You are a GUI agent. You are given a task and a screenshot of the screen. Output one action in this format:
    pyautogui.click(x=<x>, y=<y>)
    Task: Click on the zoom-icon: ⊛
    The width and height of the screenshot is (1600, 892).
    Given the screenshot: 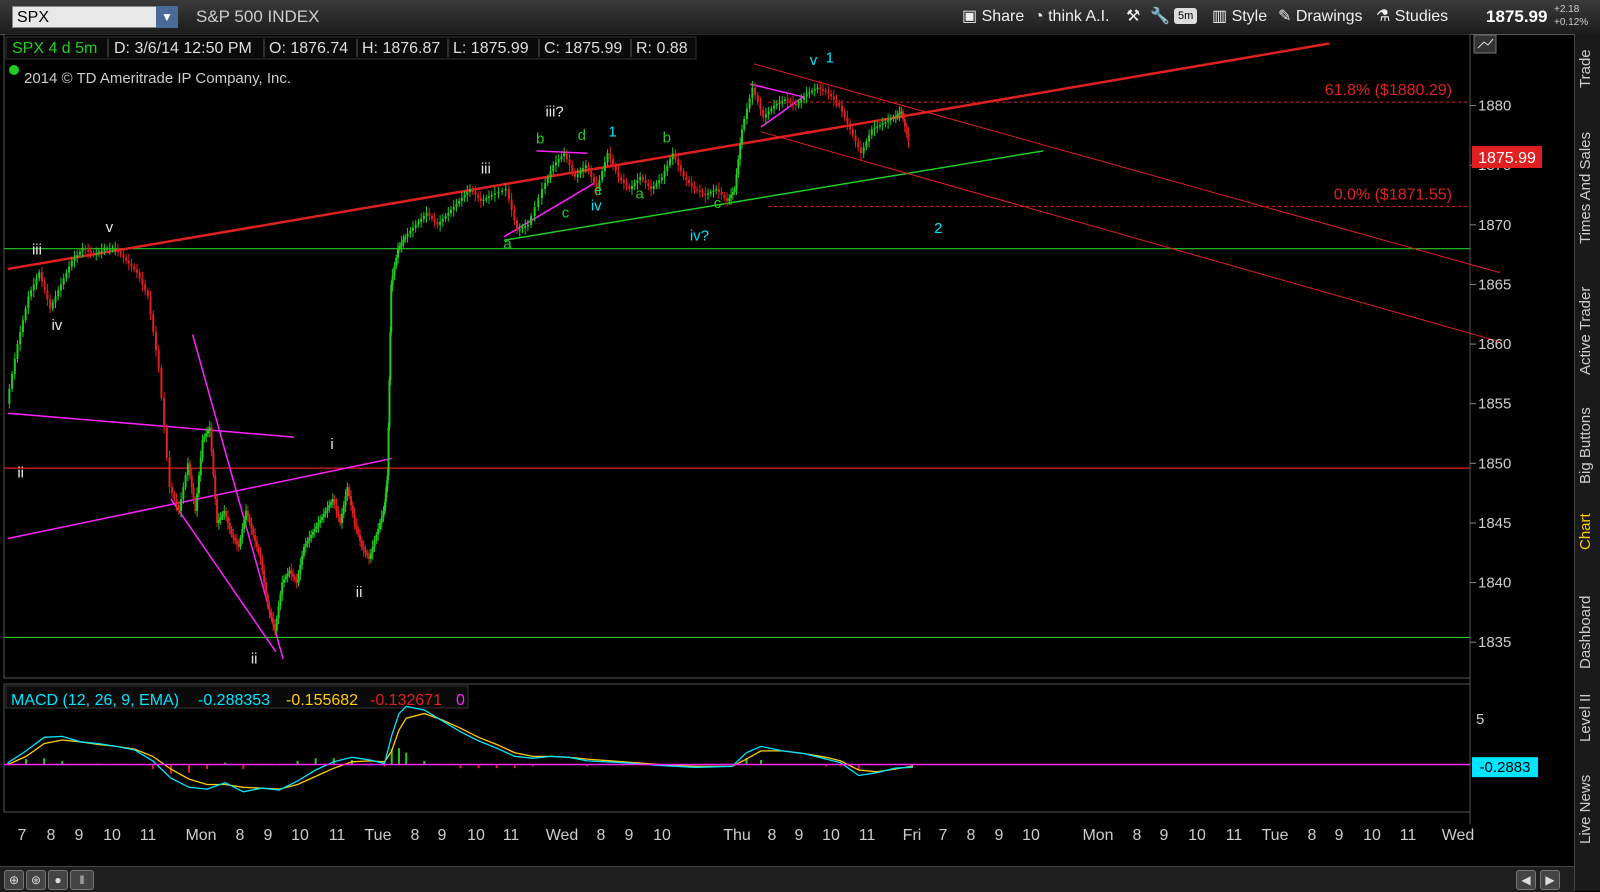 What is the action you would take?
    pyautogui.click(x=36, y=880)
    